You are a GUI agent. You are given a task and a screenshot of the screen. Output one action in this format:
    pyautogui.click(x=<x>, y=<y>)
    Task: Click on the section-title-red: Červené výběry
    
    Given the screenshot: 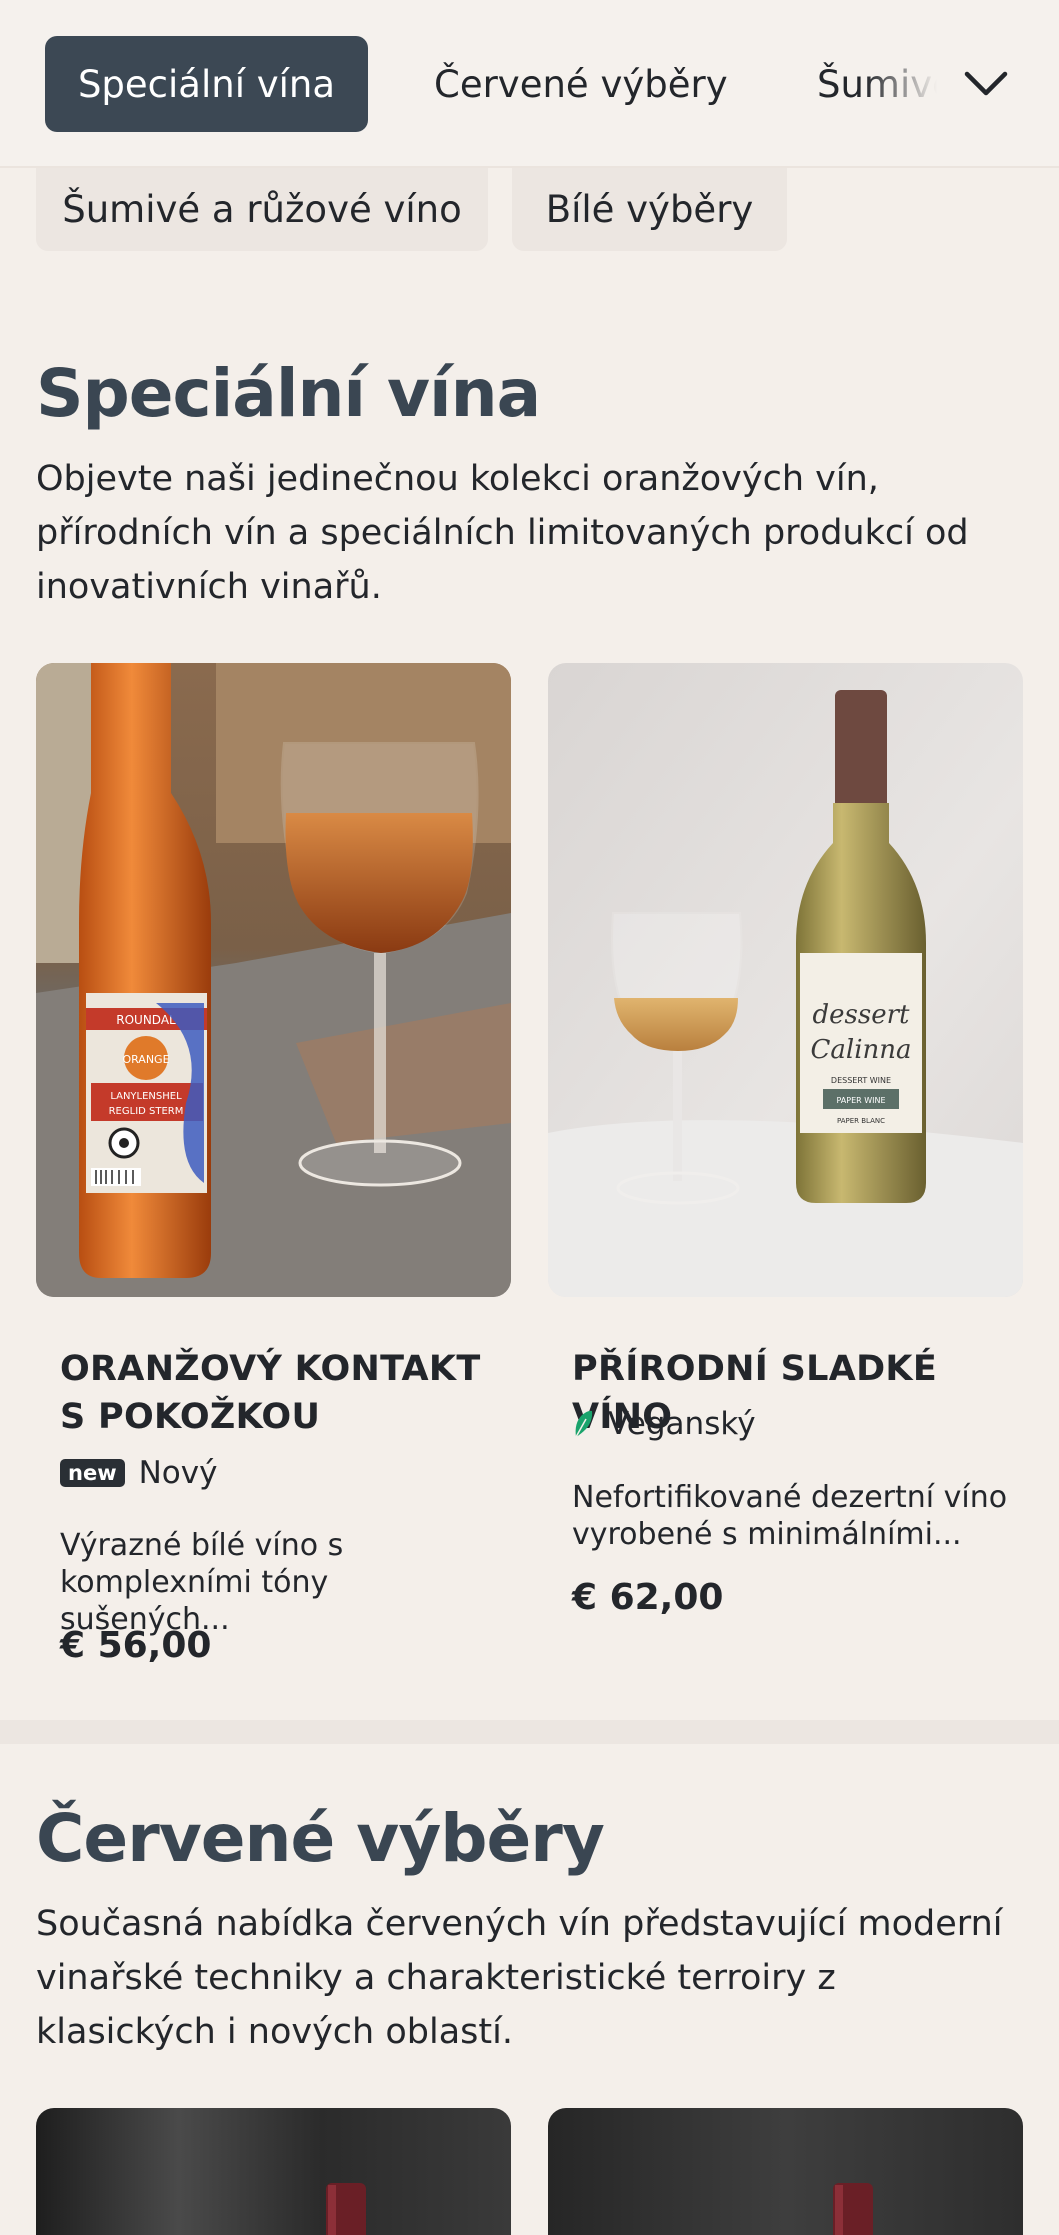 What is the action you would take?
    pyautogui.click(x=320, y=1838)
    